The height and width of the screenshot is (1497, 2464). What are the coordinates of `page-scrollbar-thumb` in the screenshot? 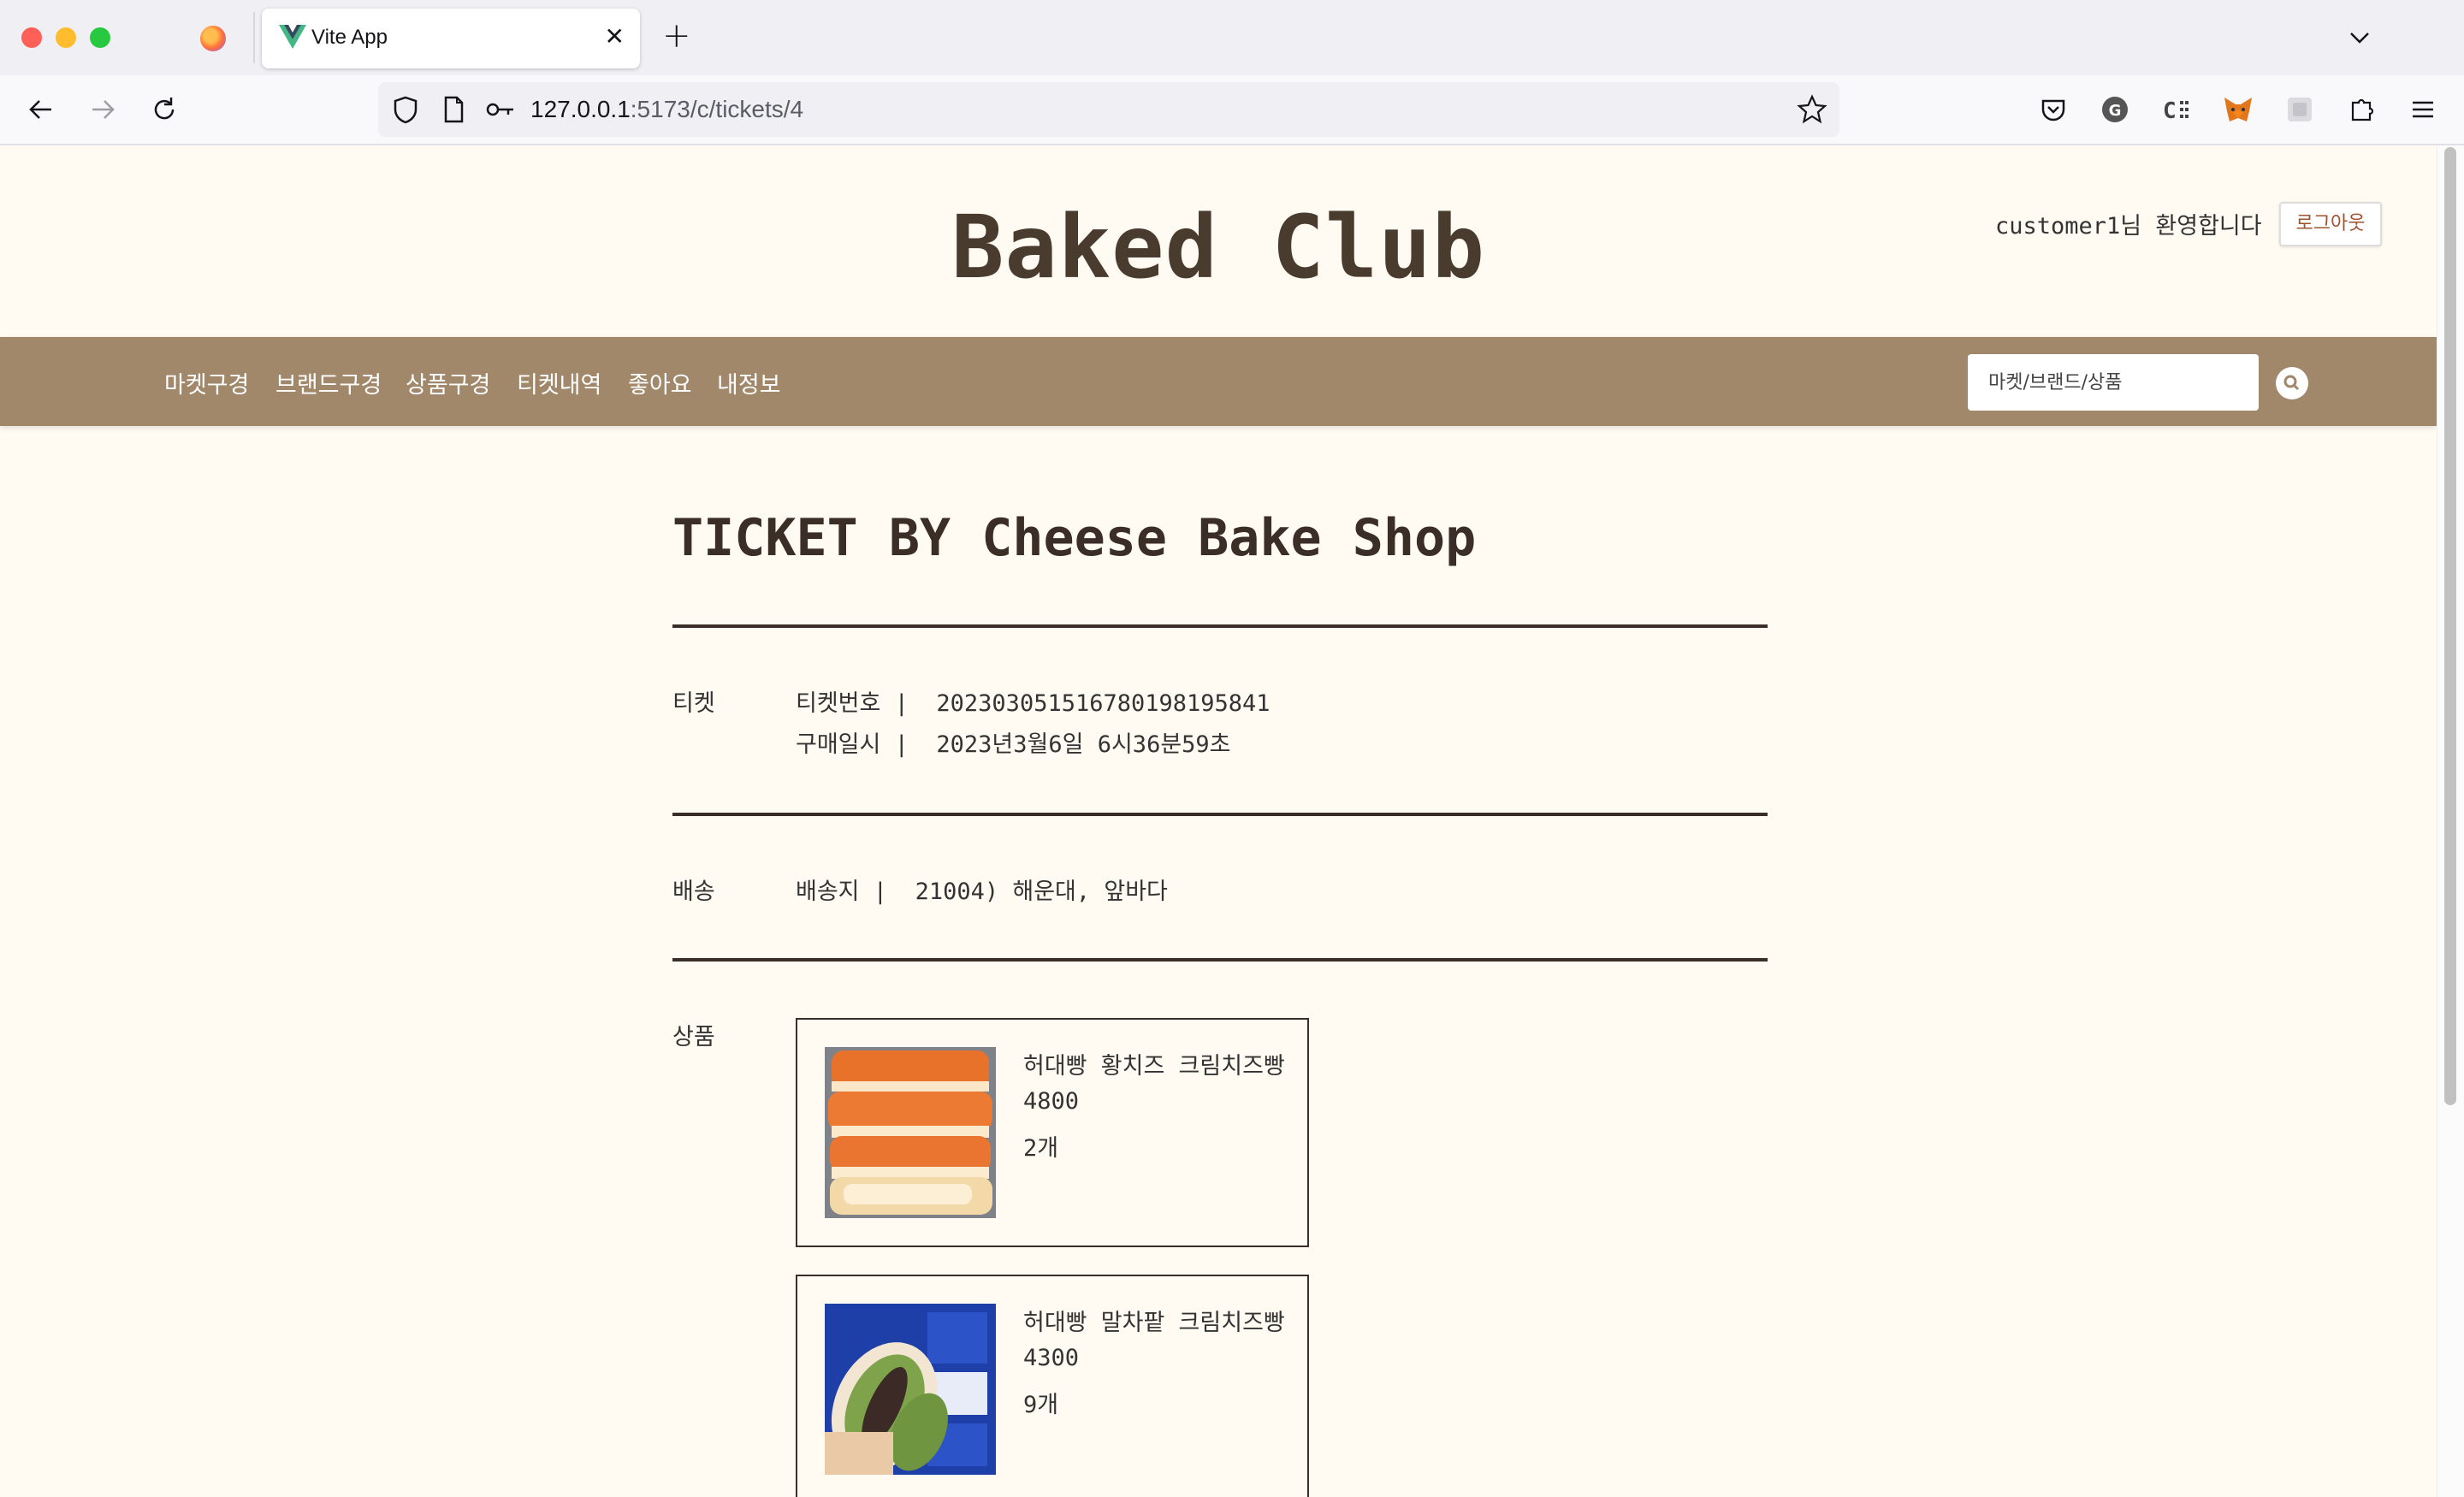 It's located at (2450, 626).